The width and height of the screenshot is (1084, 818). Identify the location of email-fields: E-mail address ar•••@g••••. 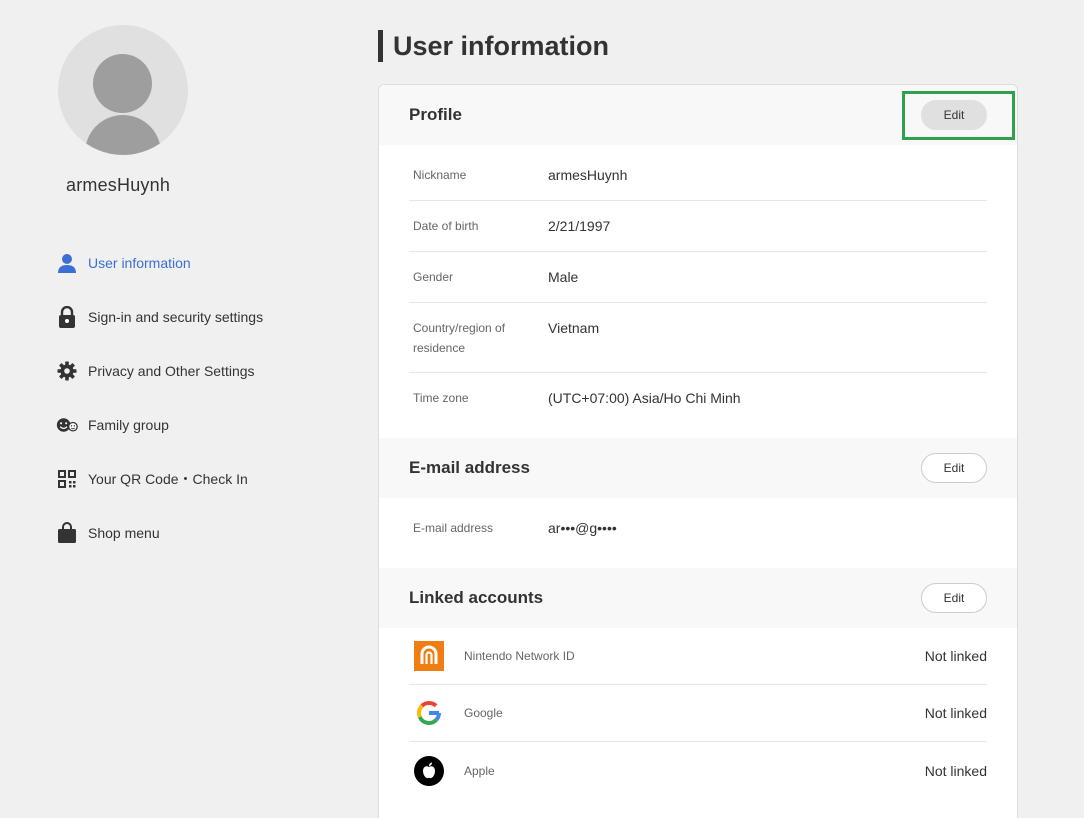
(698, 533).